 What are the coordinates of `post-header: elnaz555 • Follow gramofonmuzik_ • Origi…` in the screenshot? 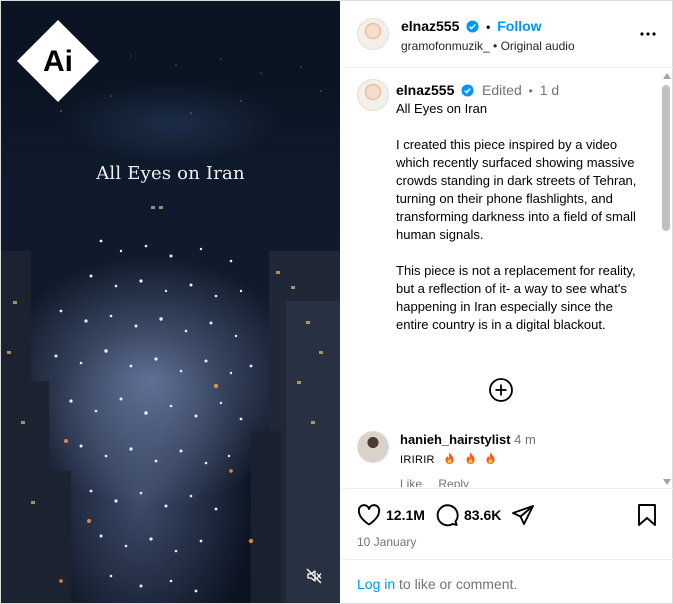 It's located at (507, 34).